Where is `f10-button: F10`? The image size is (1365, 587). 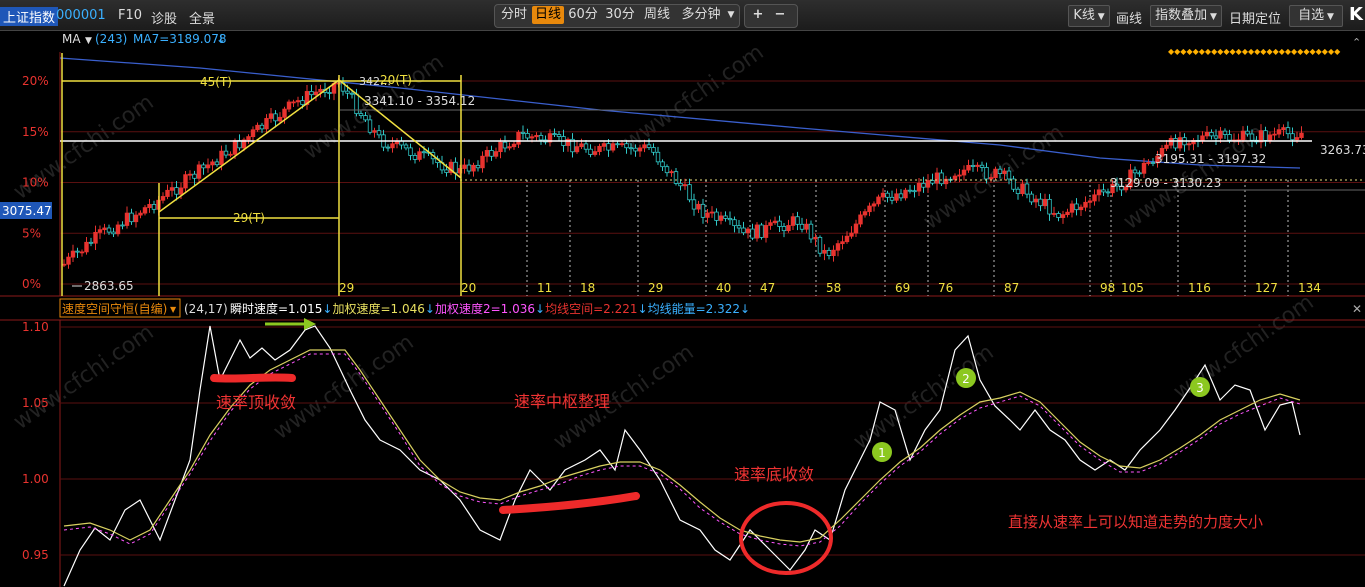
f10-button: F10 is located at coordinates (130, 15).